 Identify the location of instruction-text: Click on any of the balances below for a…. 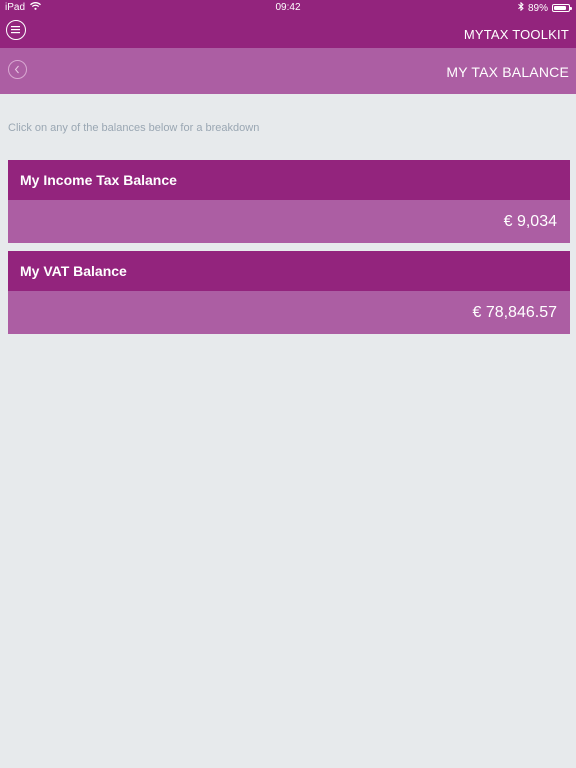
(134, 128).